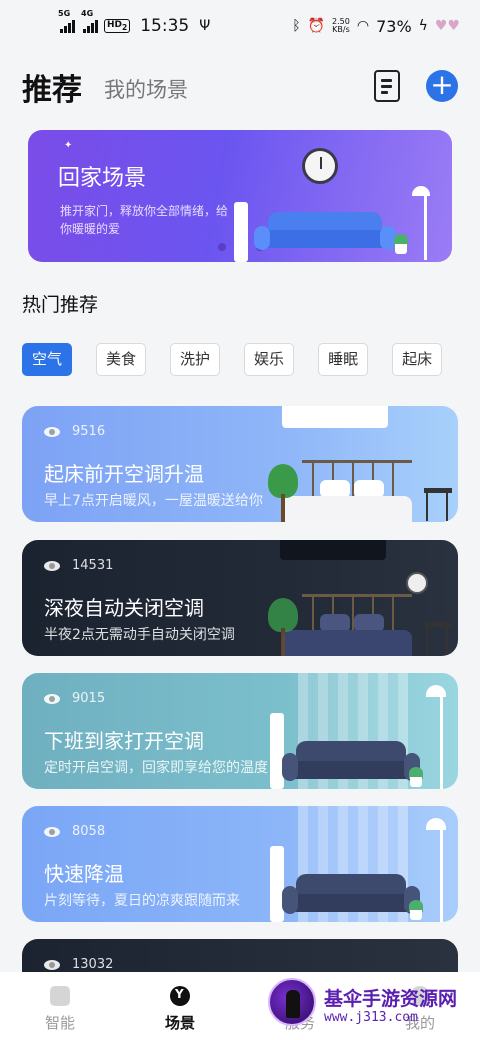 The width and height of the screenshot is (480, 1040). What do you see at coordinates (74, 831) in the screenshot?
I see `view-count: 8058` at bounding box center [74, 831].